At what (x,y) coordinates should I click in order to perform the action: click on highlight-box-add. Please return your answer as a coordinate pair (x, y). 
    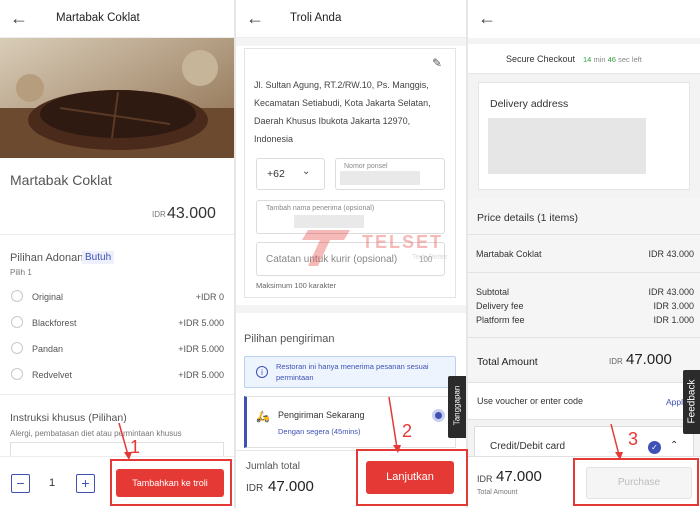
    Looking at the image, I should click on (171, 482).